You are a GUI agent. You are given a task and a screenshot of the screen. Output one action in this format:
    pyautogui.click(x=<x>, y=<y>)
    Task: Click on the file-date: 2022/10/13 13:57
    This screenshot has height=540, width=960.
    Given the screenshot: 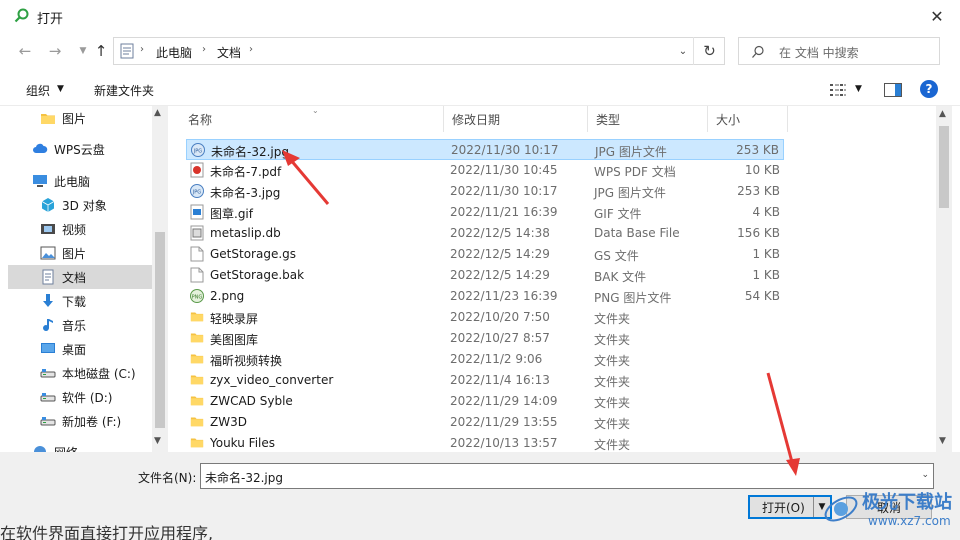 What is the action you would take?
    pyautogui.click(x=504, y=443)
    